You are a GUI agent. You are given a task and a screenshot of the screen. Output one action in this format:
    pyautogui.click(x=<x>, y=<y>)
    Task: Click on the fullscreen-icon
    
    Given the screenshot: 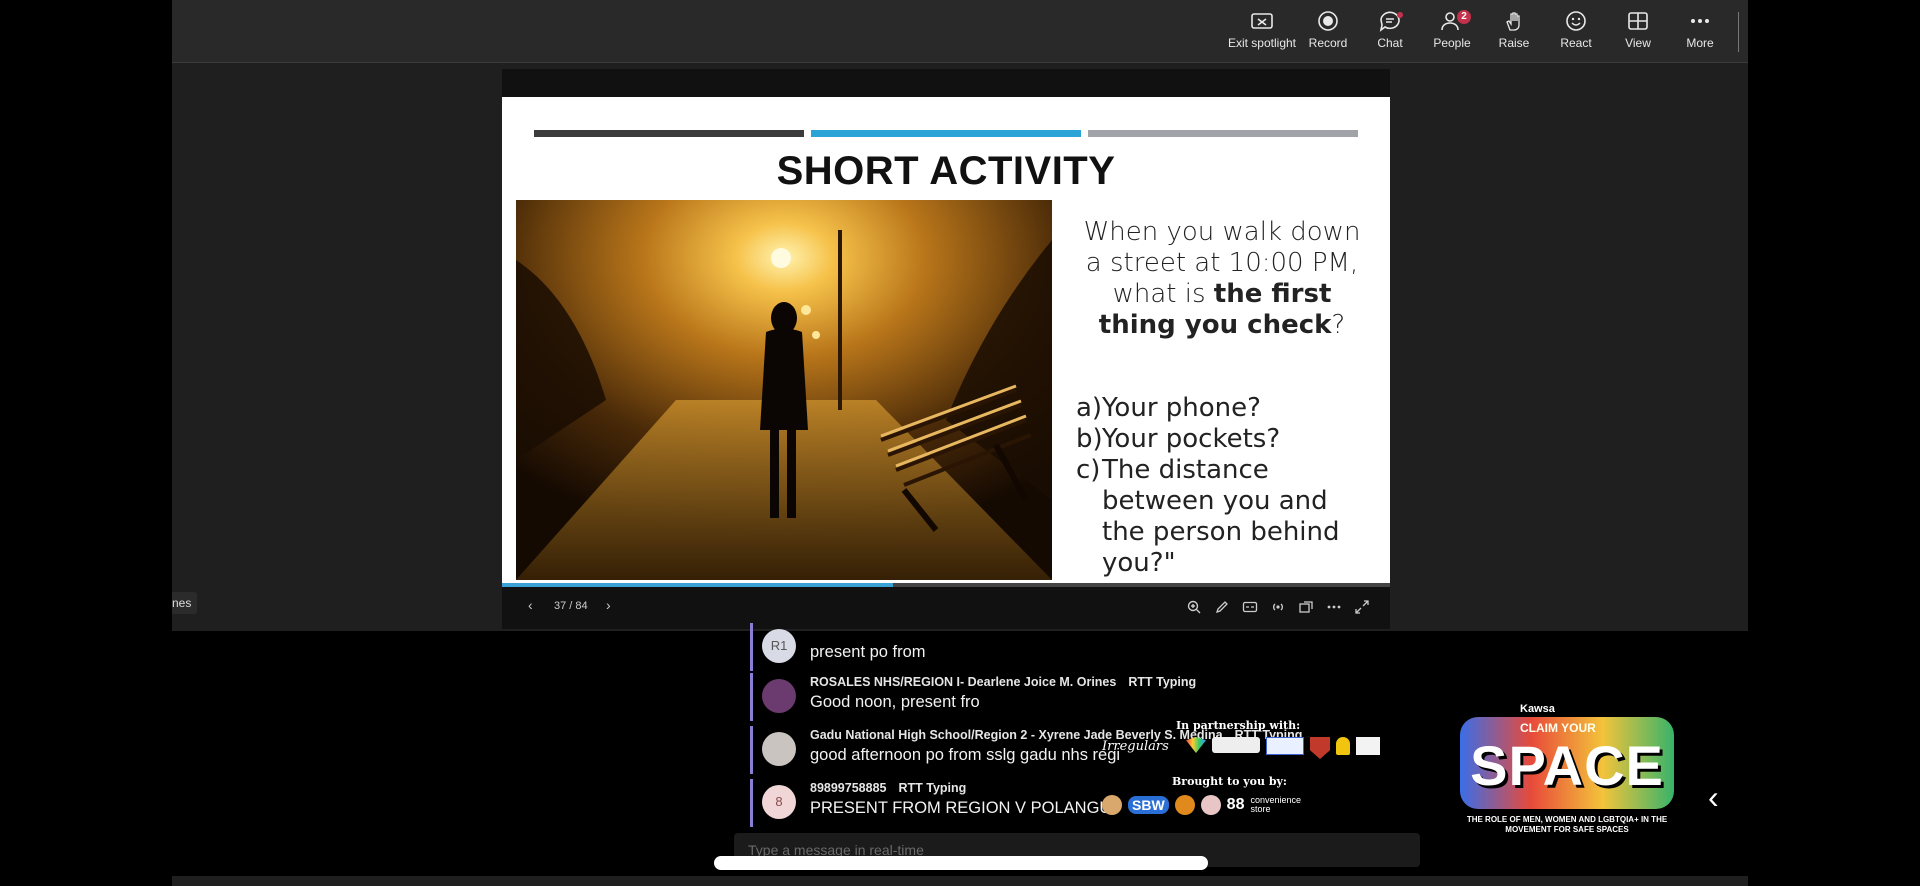 What is the action you would take?
    pyautogui.click(x=1362, y=607)
    